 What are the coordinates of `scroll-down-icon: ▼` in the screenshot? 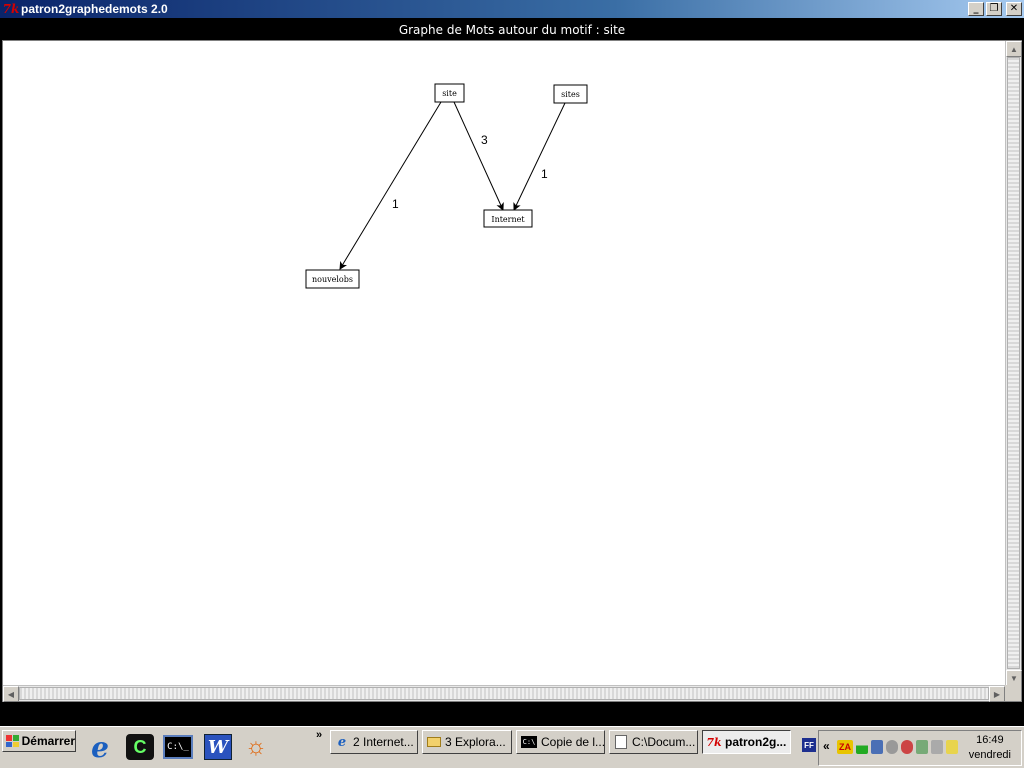 It's located at (1014, 678).